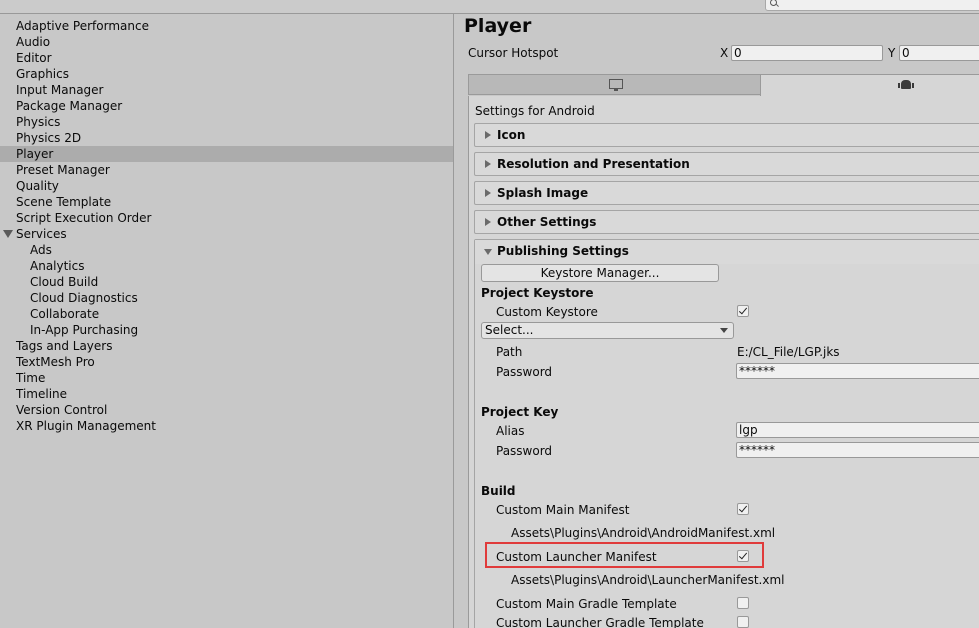 The image size is (979, 628). Describe the element at coordinates (520, 412) in the screenshot. I see `project-key-heading: Project Key` at that location.